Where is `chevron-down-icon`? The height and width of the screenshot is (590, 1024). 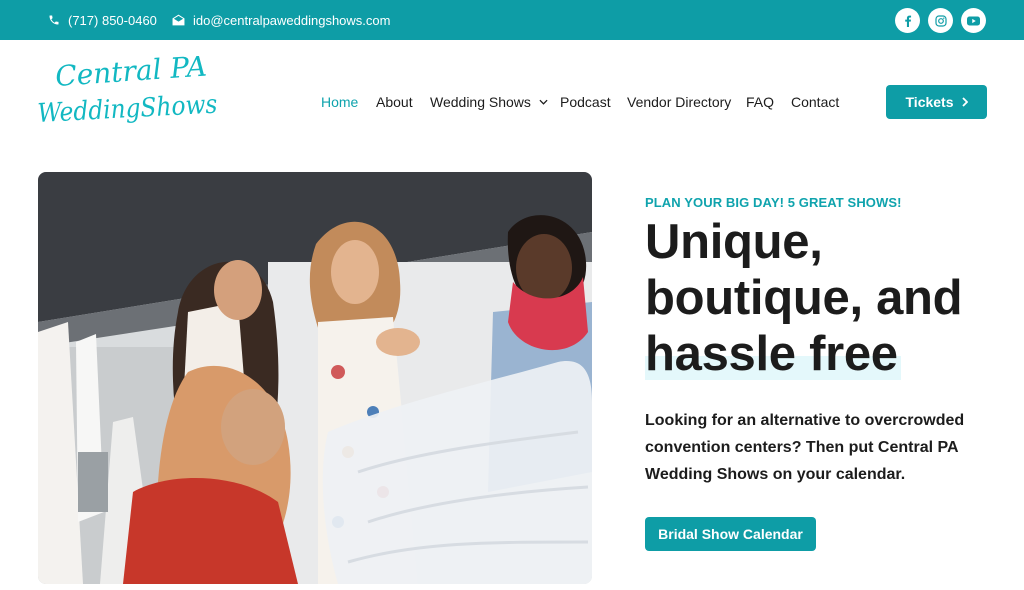 chevron-down-icon is located at coordinates (543, 102).